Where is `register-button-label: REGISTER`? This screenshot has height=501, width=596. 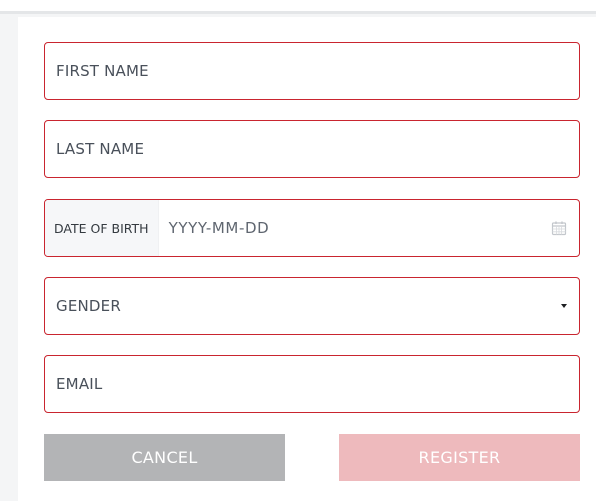 register-button-label: REGISTER is located at coordinates (459, 457).